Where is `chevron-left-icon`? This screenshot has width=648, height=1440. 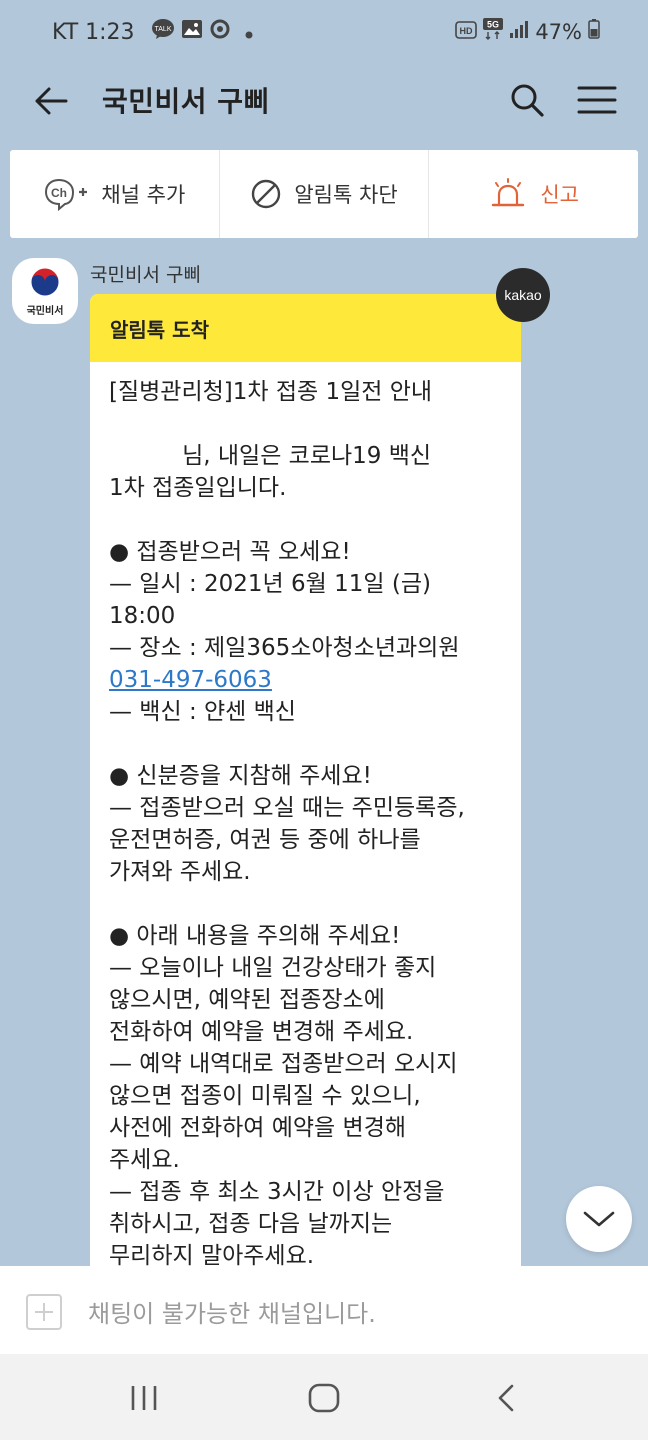
chevron-left-icon is located at coordinates (506, 1398).